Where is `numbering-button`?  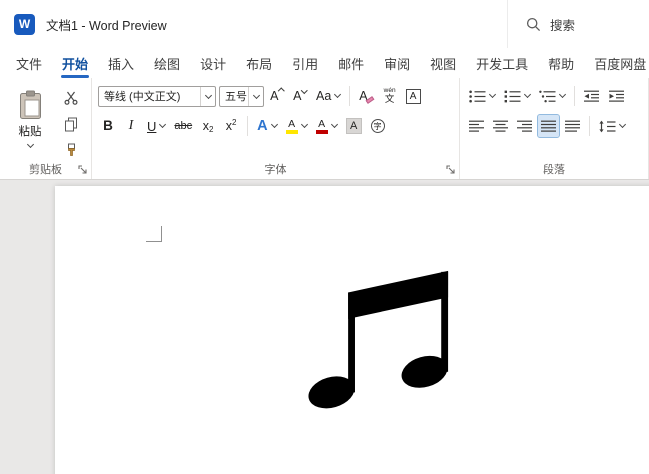
numbering-button is located at coordinates (517, 96).